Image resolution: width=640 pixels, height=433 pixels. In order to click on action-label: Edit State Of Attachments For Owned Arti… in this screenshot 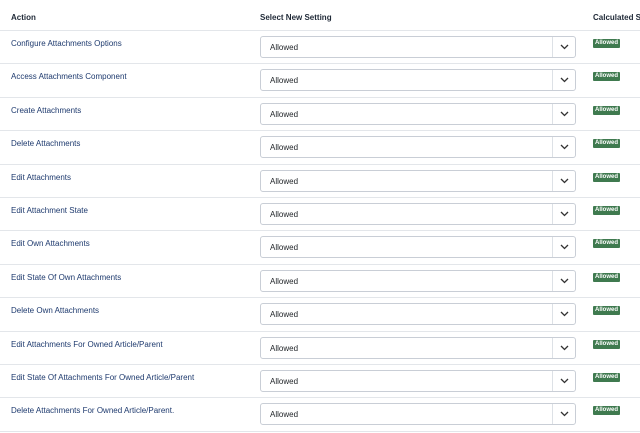, I will do `click(103, 377)`.